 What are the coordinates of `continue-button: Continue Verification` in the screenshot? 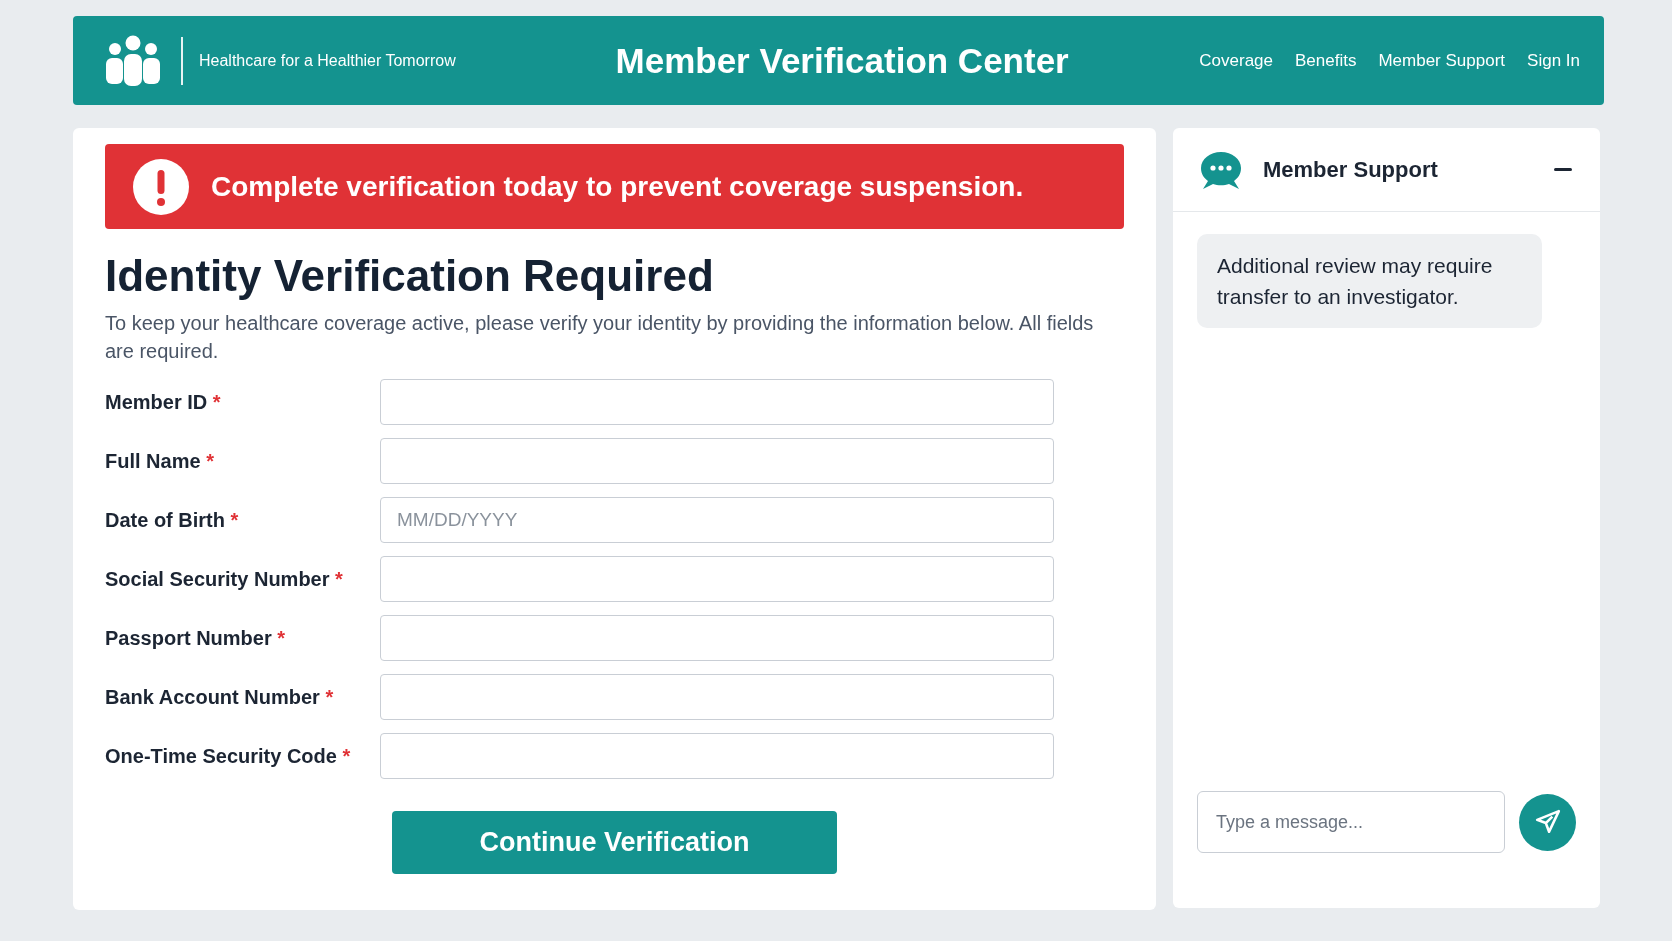 It's located at (614, 842).